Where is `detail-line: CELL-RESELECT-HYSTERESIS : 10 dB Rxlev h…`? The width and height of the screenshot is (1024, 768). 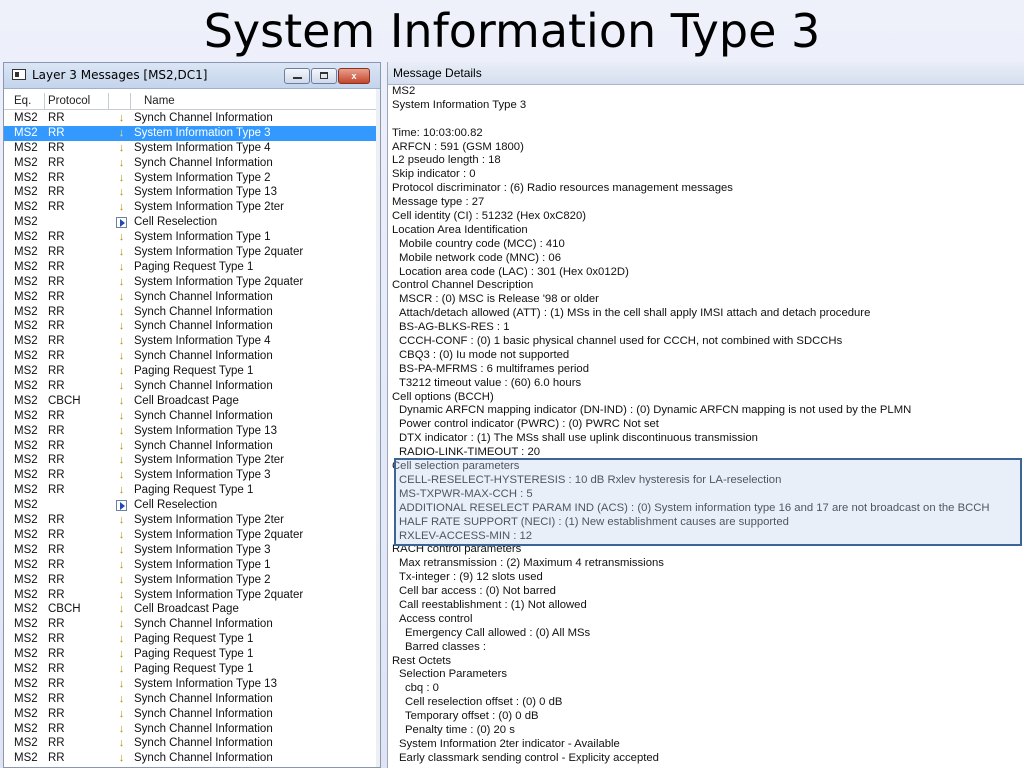 detail-line: CELL-RESELECT-HYSTERESIS : 10 dB Rxlev h… is located at coordinates (590, 479).